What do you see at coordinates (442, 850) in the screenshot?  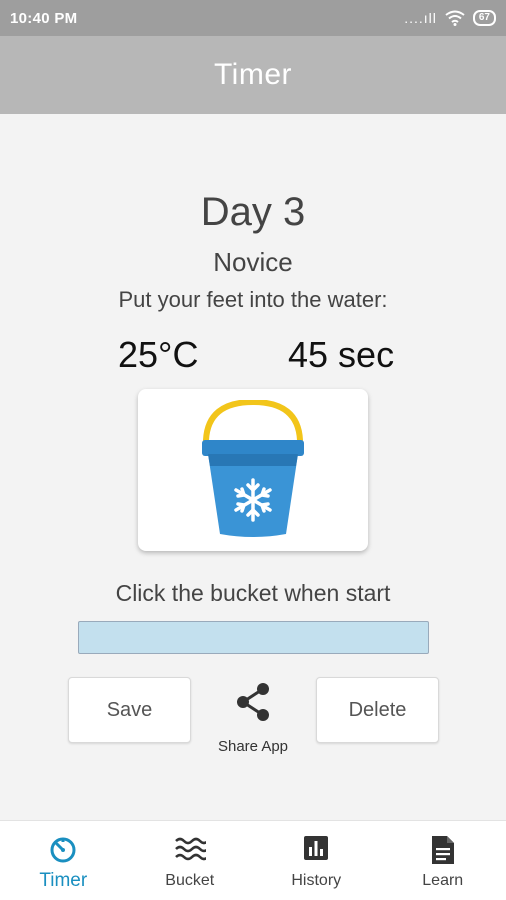 I see `document-icon` at bounding box center [442, 850].